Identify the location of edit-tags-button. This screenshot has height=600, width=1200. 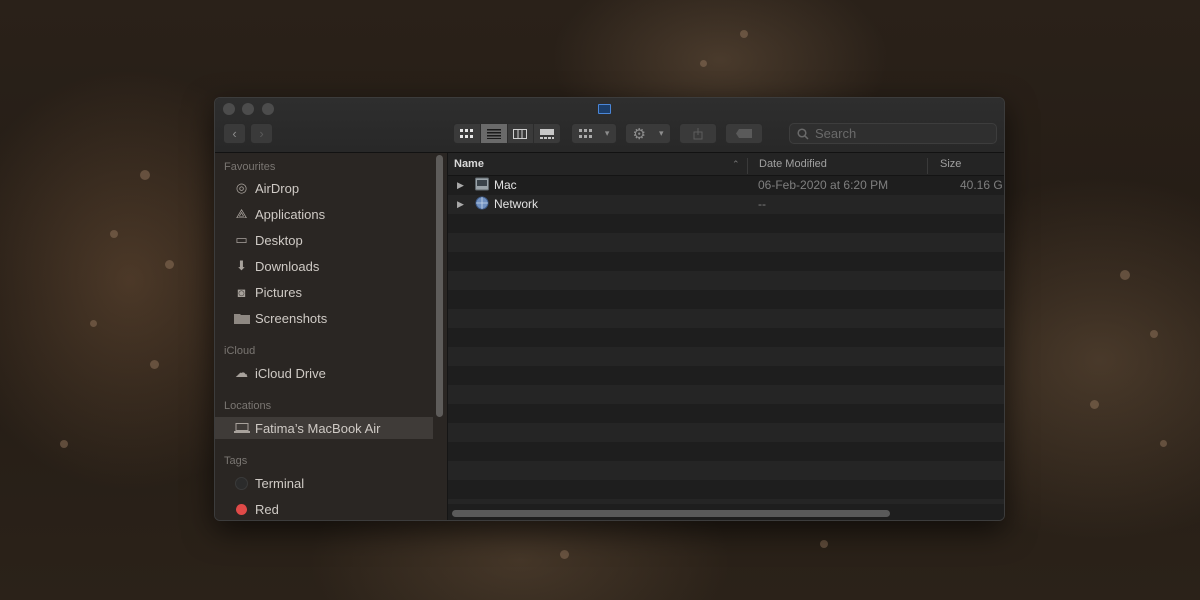
(744, 133).